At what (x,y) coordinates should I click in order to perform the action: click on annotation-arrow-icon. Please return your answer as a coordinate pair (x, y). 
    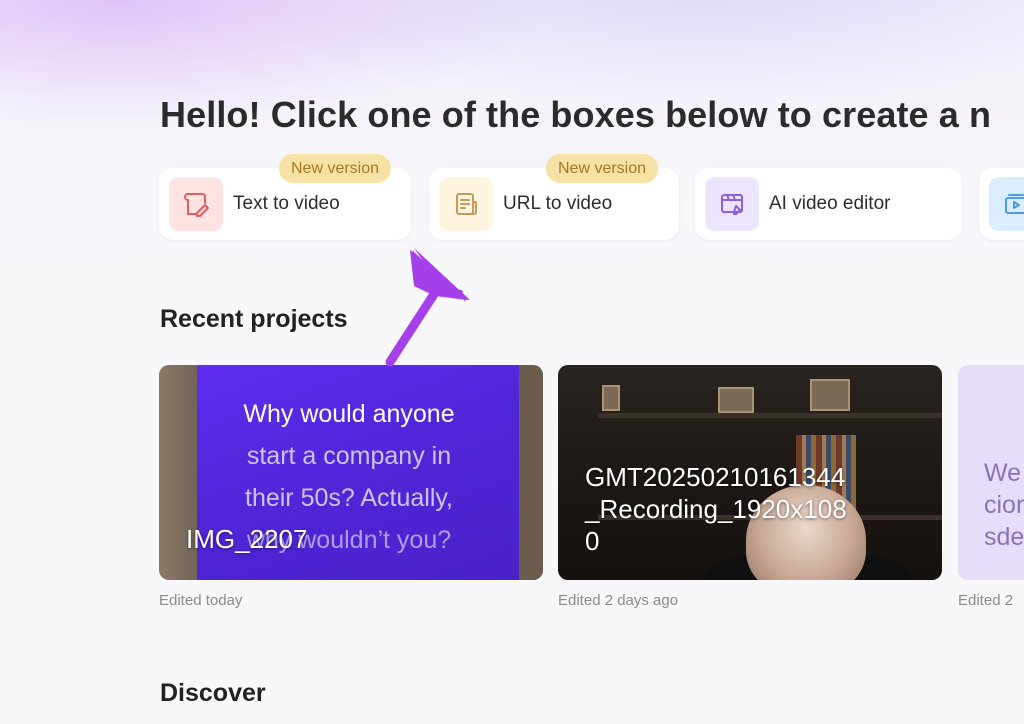
    Looking at the image, I should click on (427, 307).